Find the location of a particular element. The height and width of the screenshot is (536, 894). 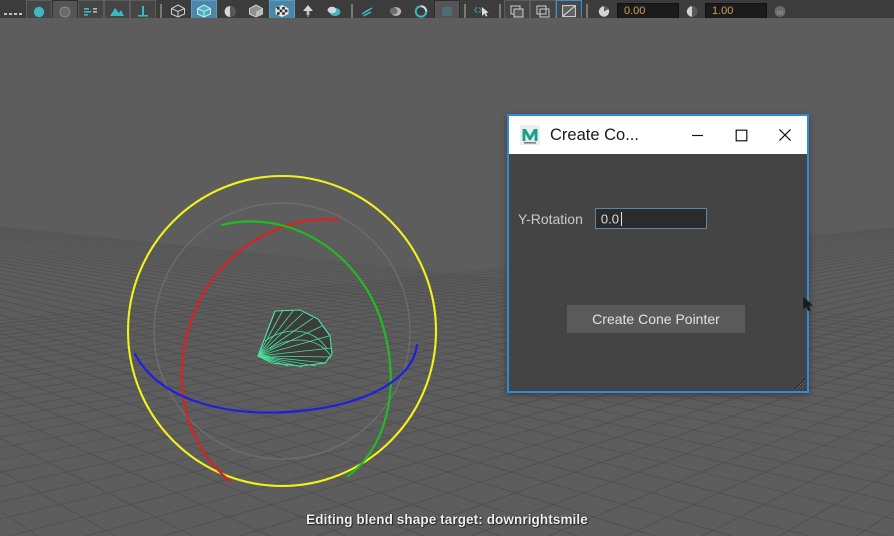

display-layer-button is located at coordinates (543, 9).